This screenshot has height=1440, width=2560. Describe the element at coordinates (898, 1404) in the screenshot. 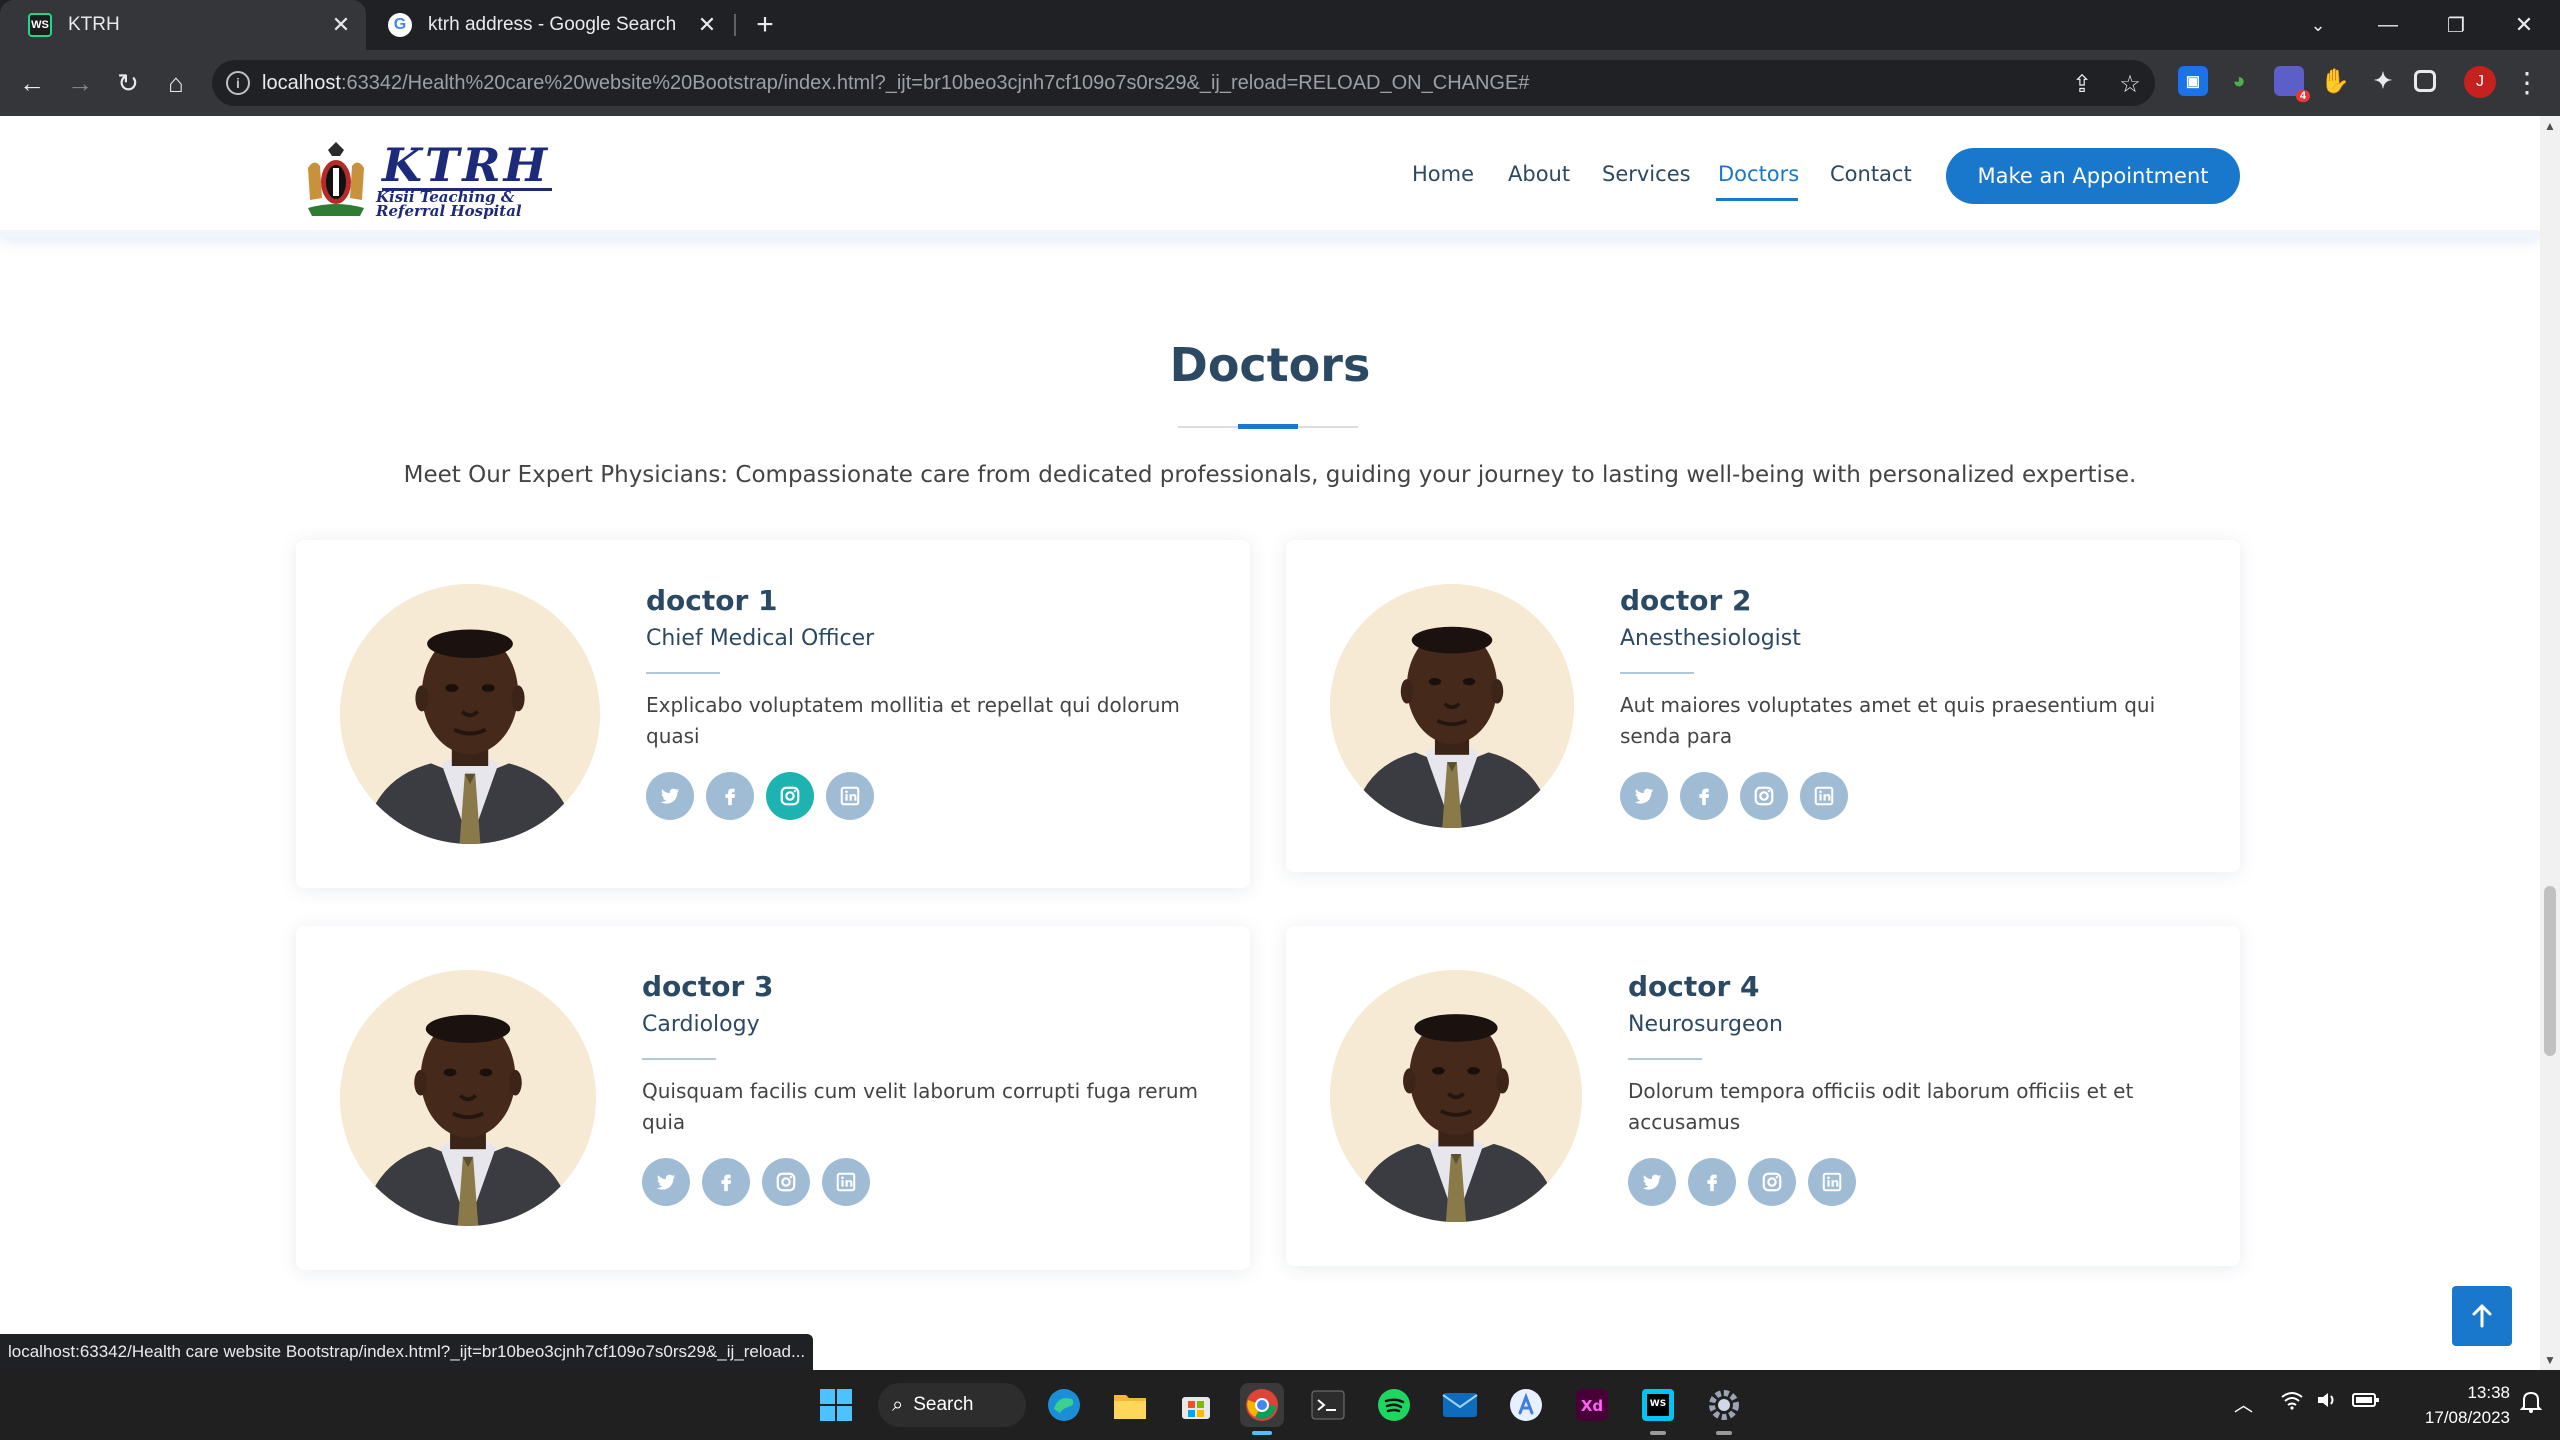

I see `search-icon: ⌕` at that location.